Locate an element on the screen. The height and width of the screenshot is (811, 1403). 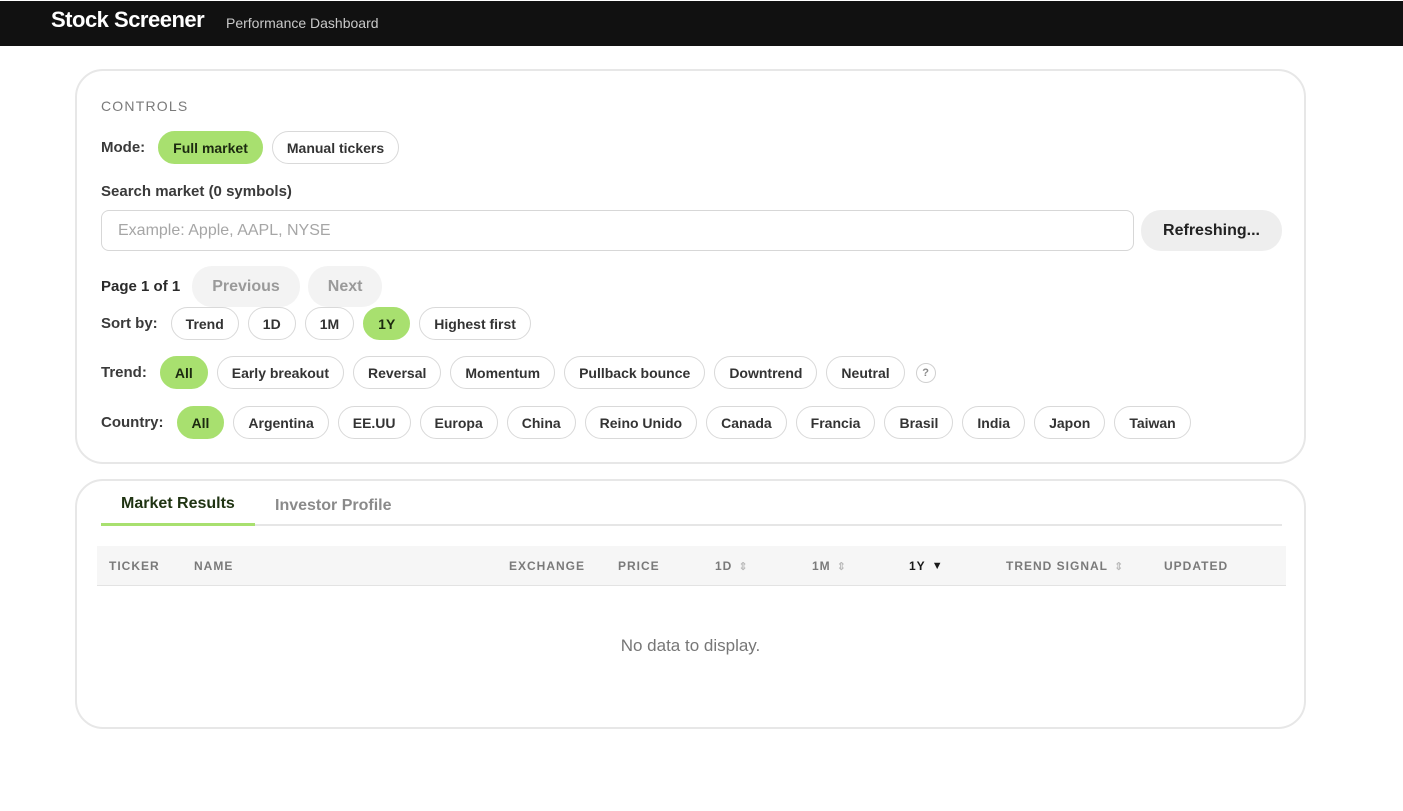
country-chip-francia: Francia is located at coordinates (835, 422).